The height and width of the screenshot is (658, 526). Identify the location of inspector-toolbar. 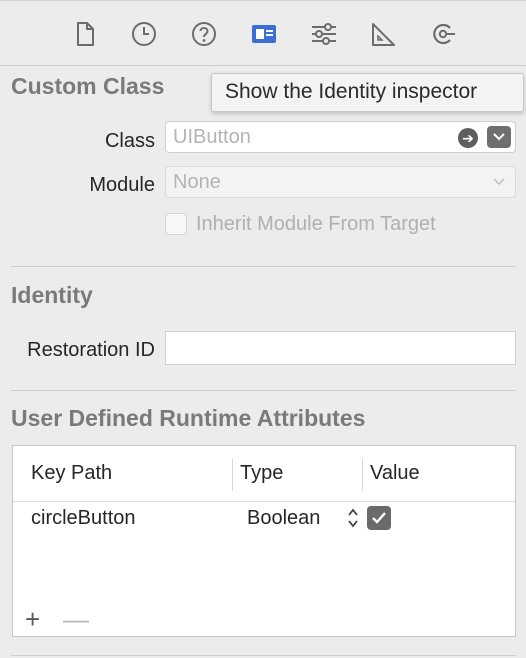
(263, 33).